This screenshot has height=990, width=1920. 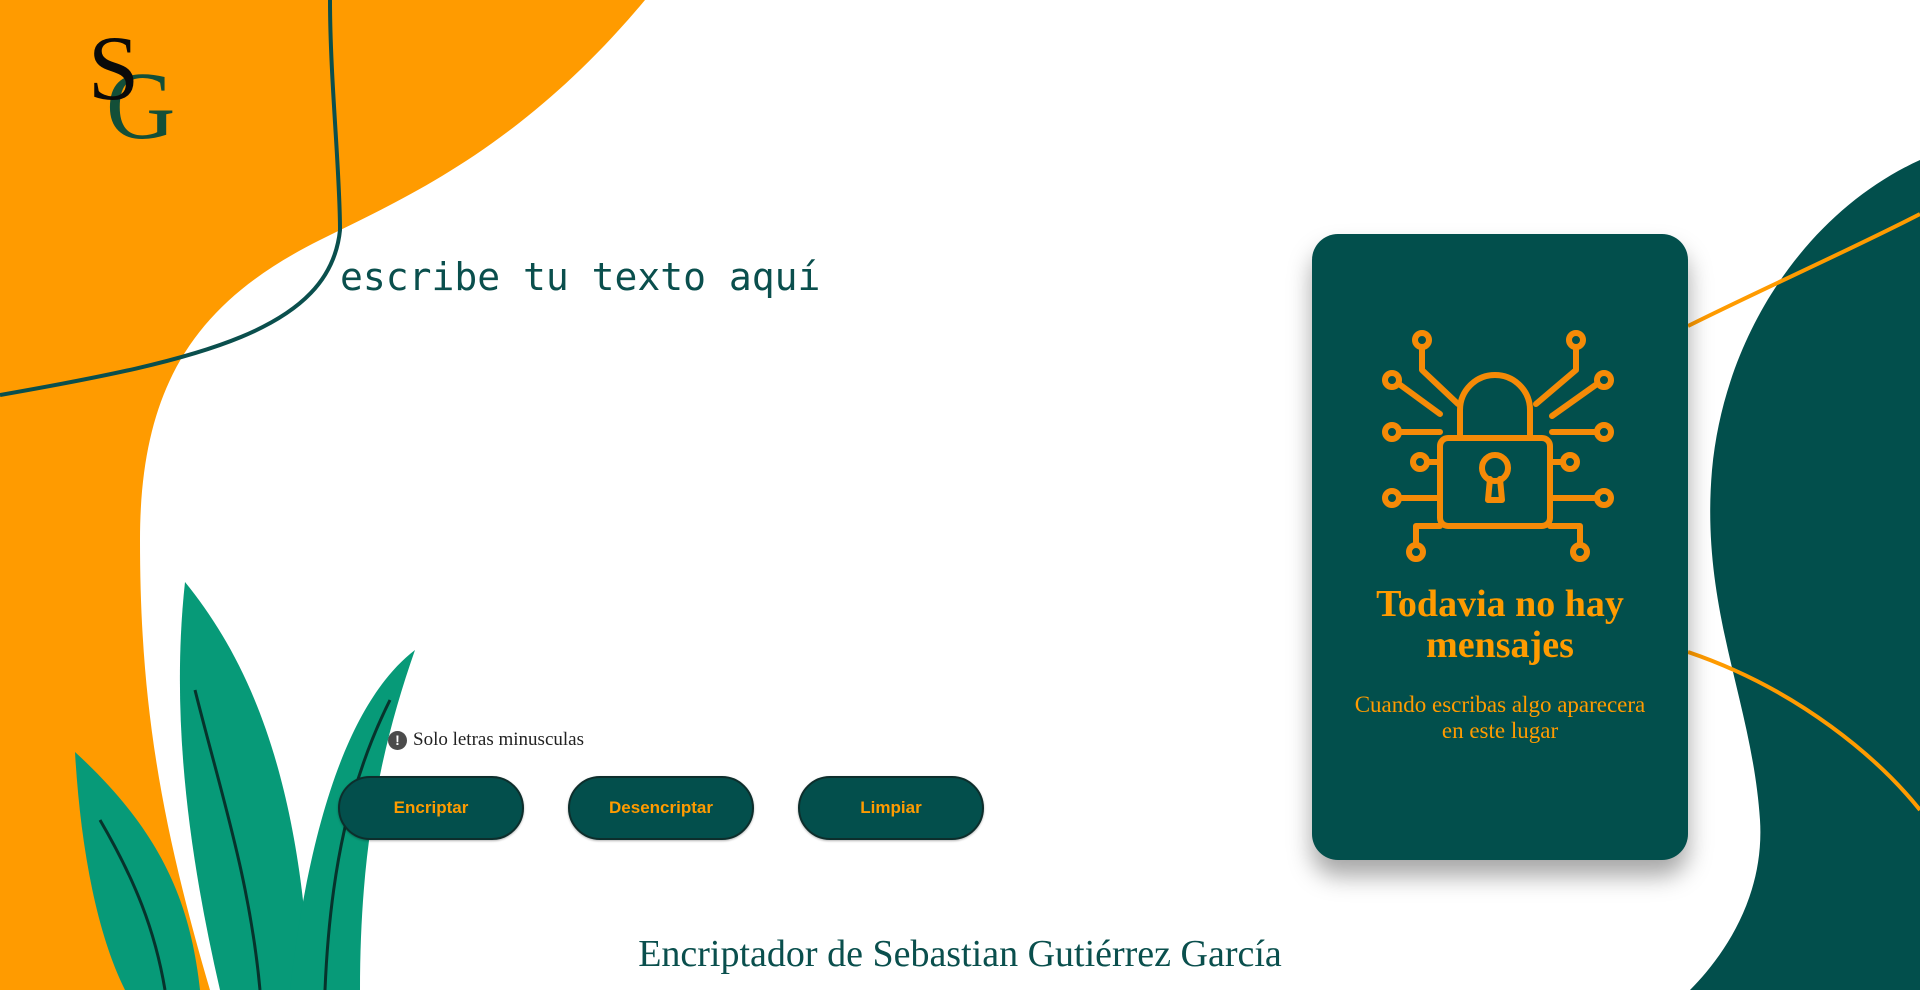 I want to click on exclamation-circle-icon: !, so click(x=397, y=740).